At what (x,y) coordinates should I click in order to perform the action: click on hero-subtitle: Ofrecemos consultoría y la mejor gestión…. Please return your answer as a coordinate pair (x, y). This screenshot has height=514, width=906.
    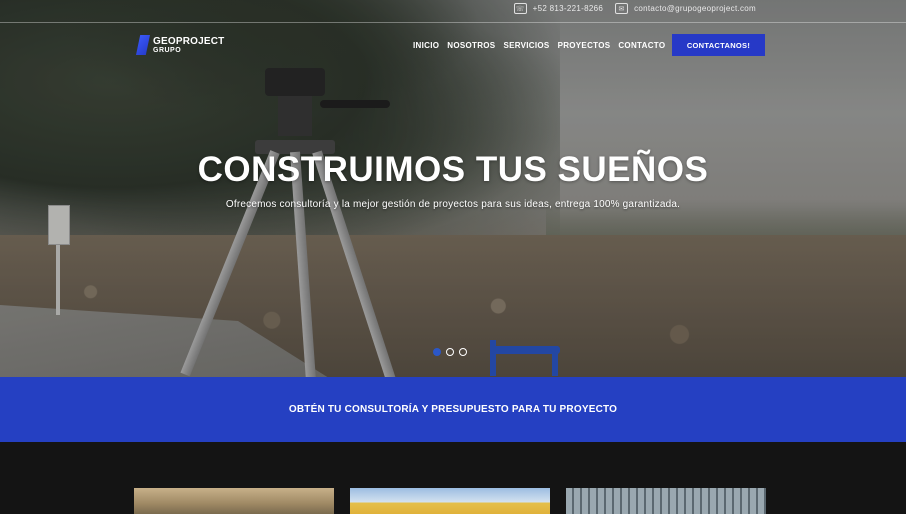
    Looking at the image, I should click on (453, 204).